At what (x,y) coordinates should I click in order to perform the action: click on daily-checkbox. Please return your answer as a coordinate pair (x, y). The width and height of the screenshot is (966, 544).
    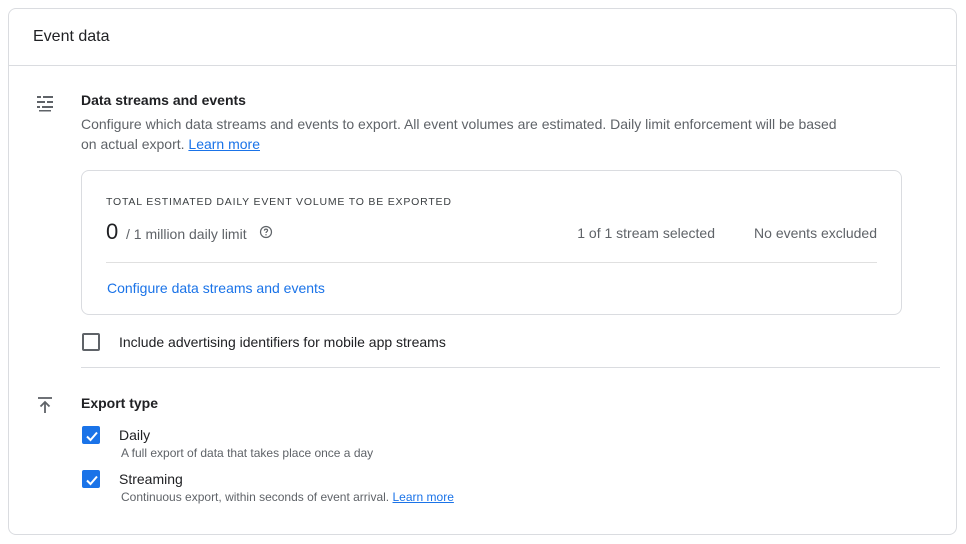
    Looking at the image, I should click on (91, 435).